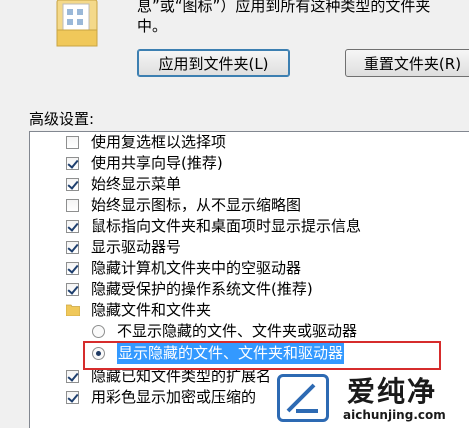 This screenshot has width=469, height=428. What do you see at coordinates (136, 184) in the screenshot?
I see `setting-label: 始终显示菜单` at bounding box center [136, 184].